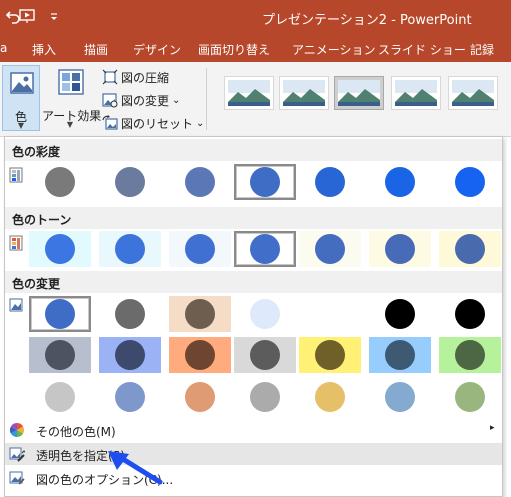  What do you see at coordinates (422, 49) in the screenshot?
I see `tab-slideshow: スライド ショー` at bounding box center [422, 49].